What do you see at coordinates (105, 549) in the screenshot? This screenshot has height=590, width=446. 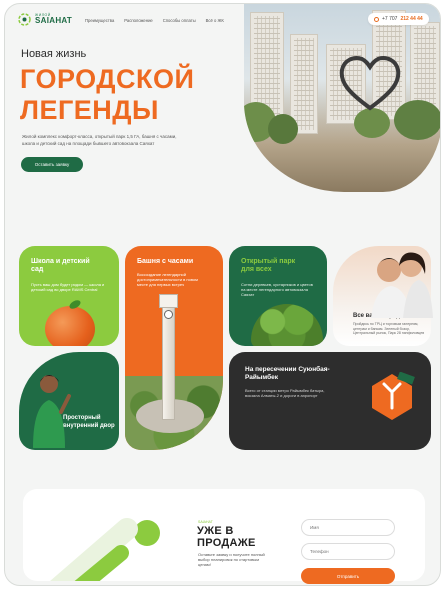 I see `decorative-stripes` at bounding box center [105, 549].